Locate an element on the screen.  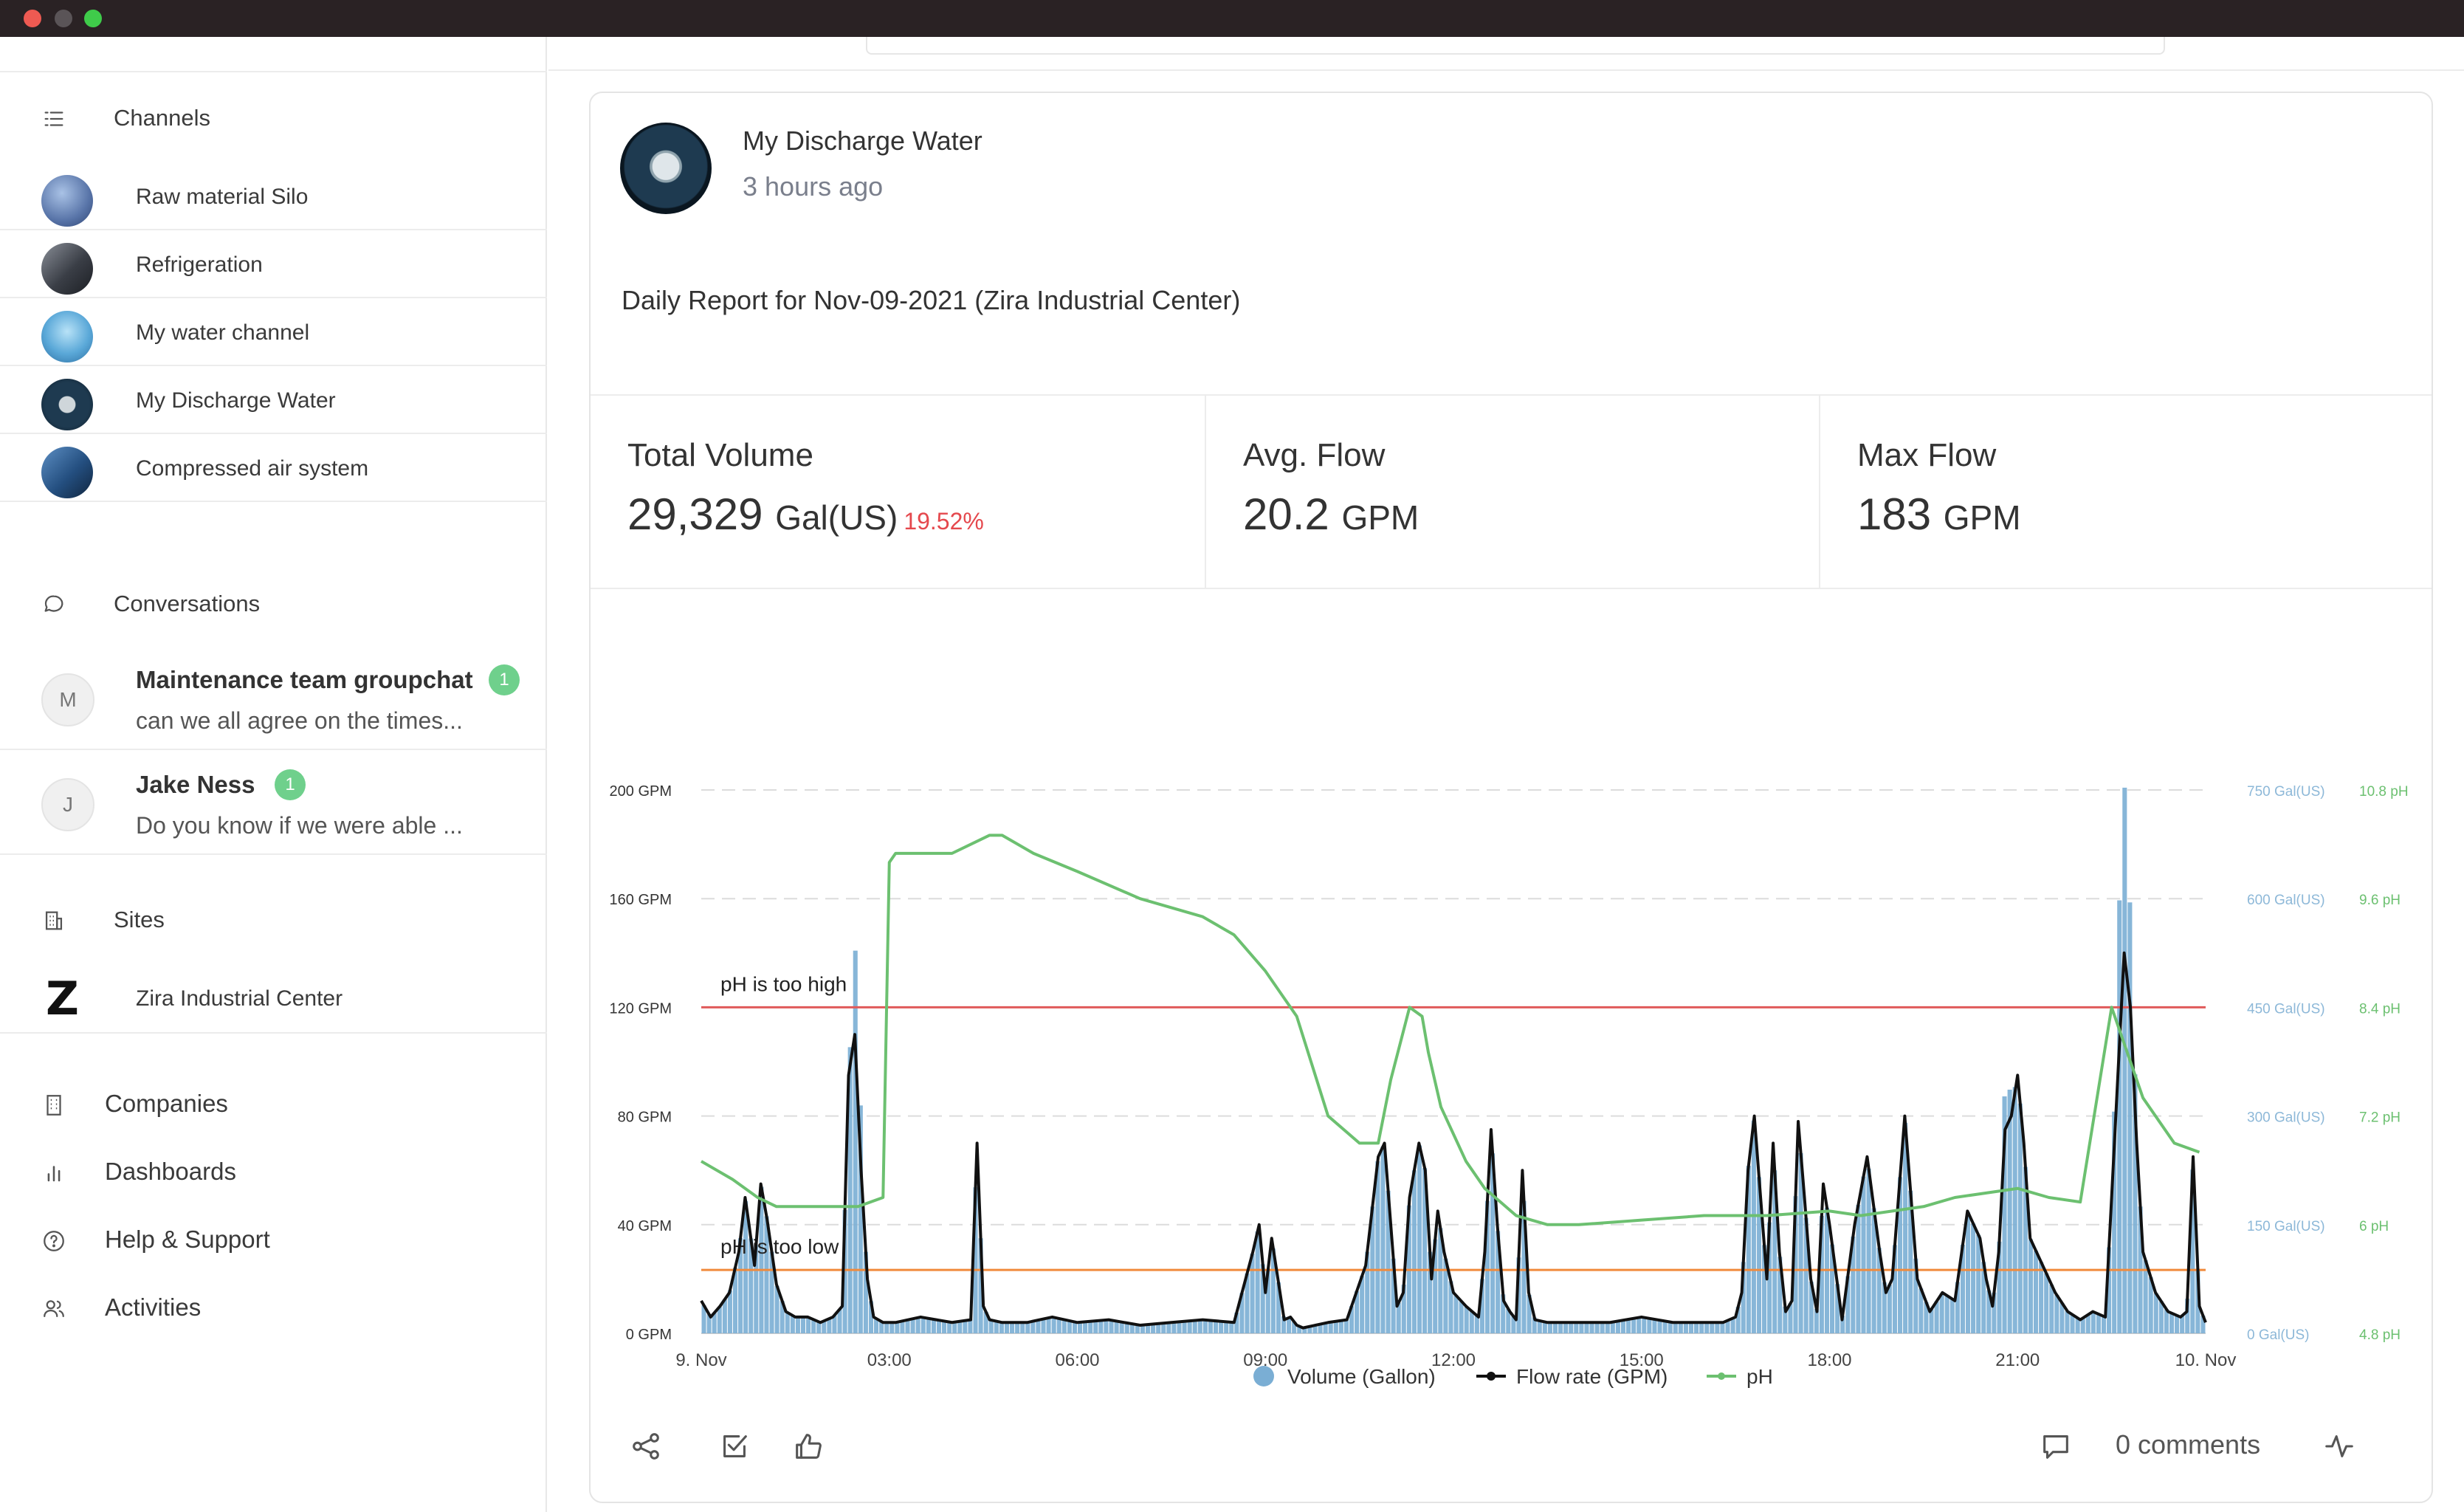
y-right-volume-tick-label: 150 Gal(US) is located at coordinates (2286, 1226).